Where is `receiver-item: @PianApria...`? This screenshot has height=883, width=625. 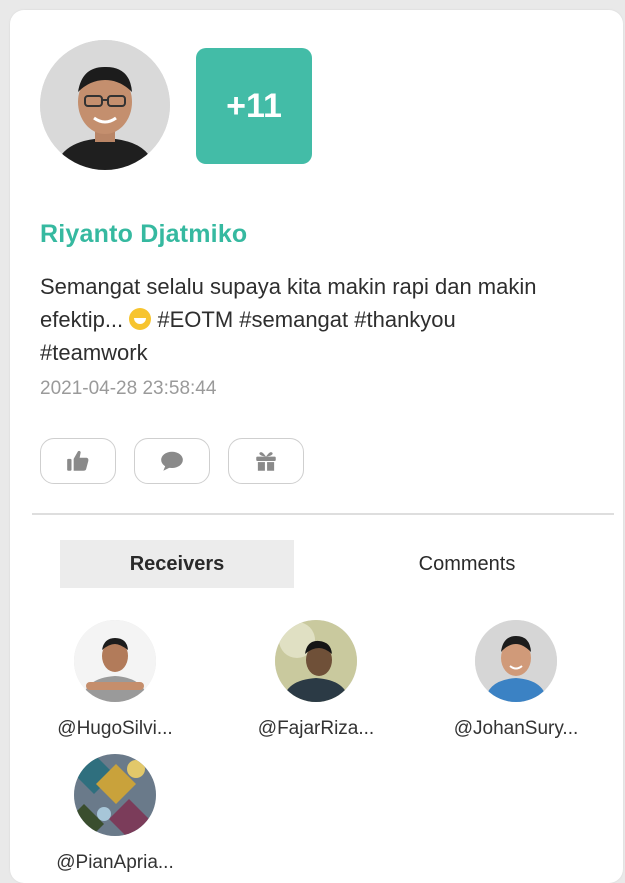 receiver-item: @PianApria... is located at coordinates (115, 814).